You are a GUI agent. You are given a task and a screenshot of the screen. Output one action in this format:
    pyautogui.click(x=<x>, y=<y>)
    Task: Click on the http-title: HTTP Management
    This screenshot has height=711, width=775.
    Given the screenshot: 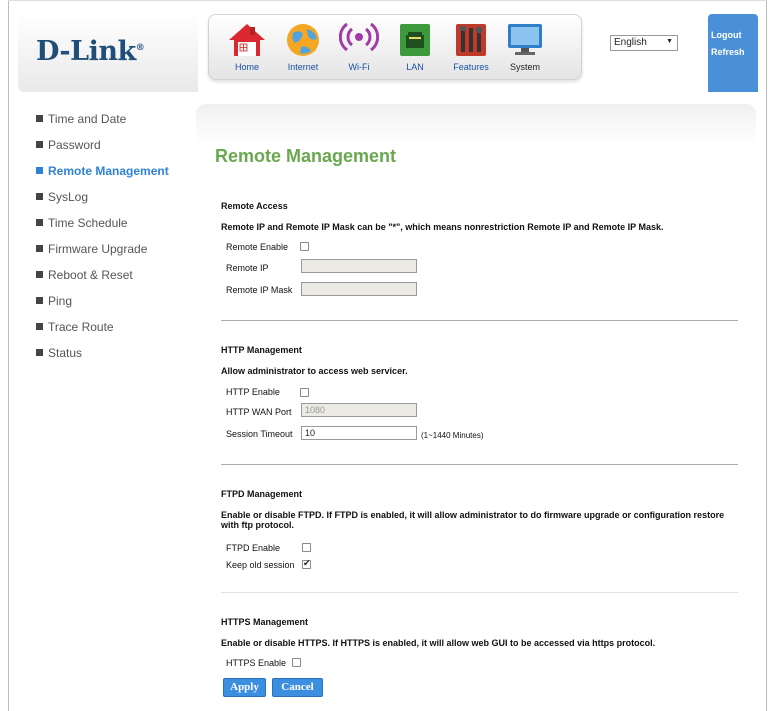 What is the action you would take?
    pyautogui.click(x=261, y=350)
    